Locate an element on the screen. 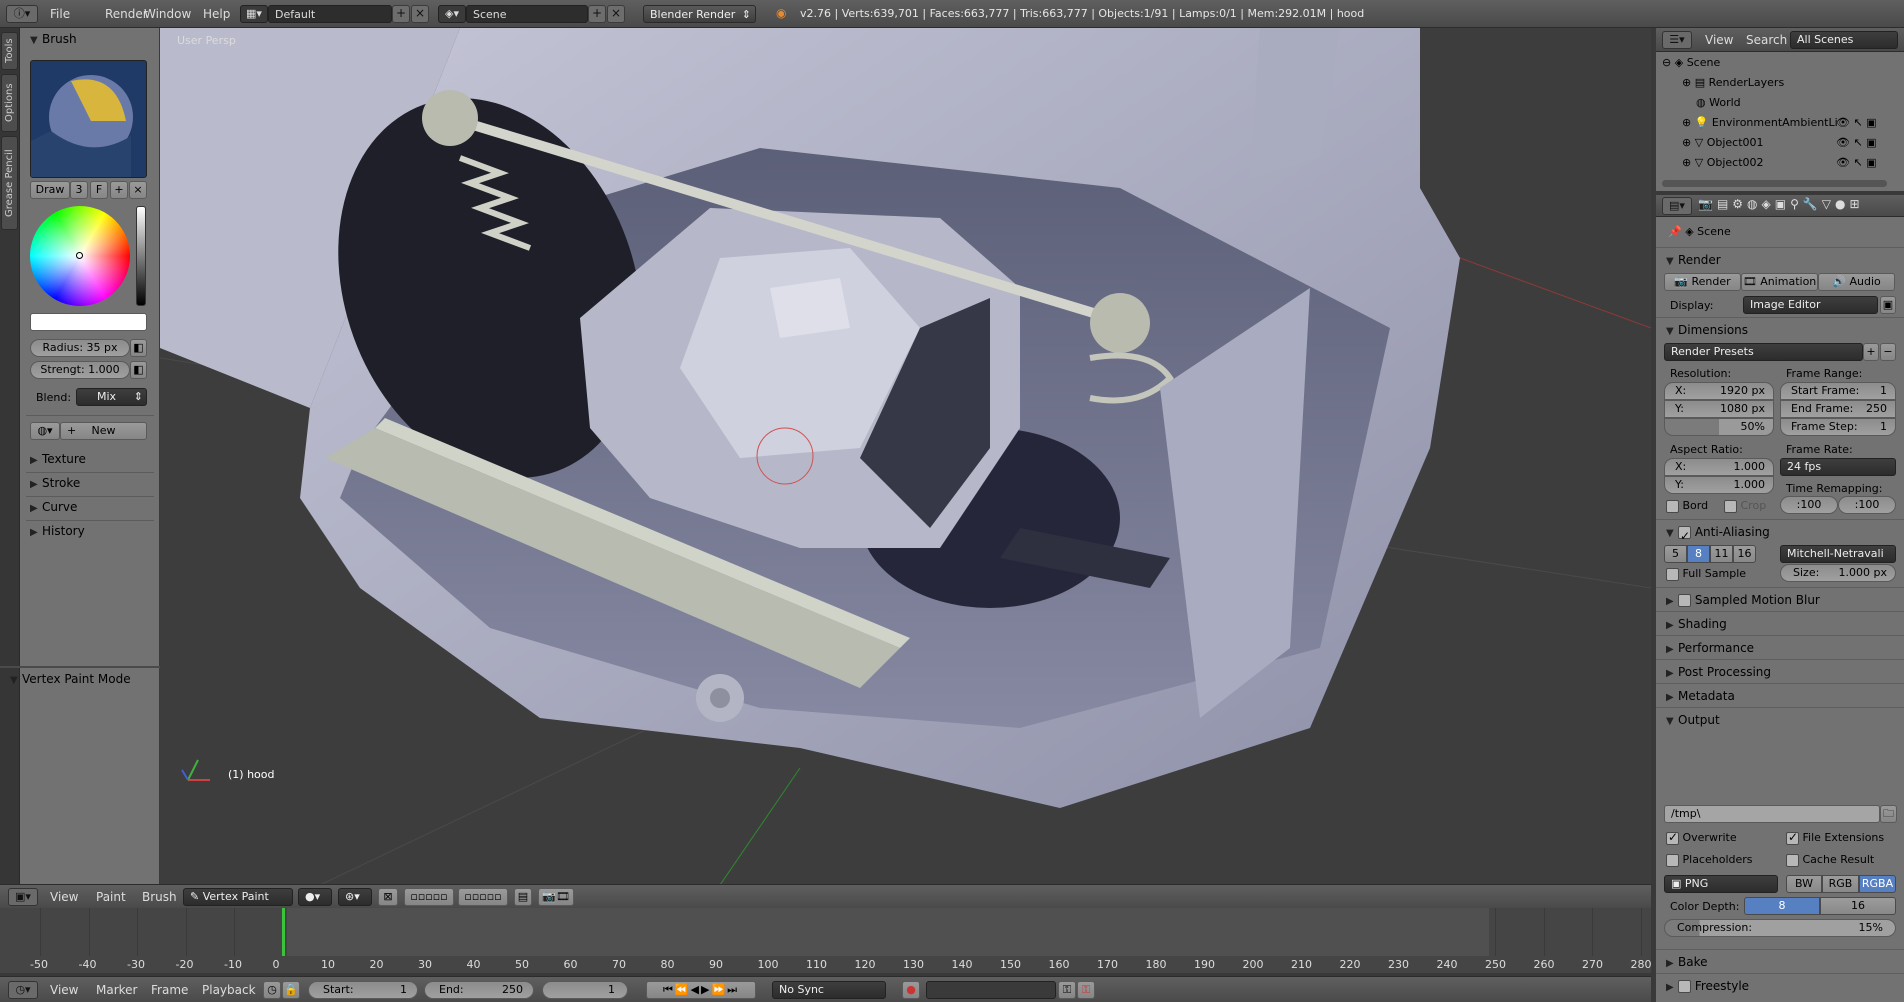 This screenshot has width=1904, height=1002. remap-new-field: :100 is located at coordinates (1867, 505).